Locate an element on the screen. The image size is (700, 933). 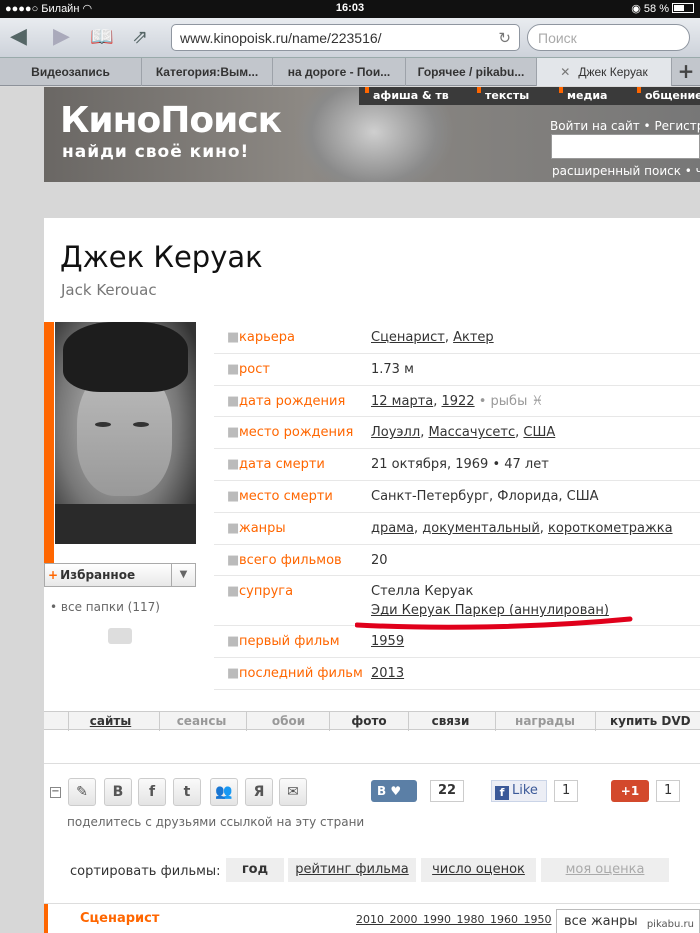
forward-icon: ▶ is located at coordinates (61, 37).